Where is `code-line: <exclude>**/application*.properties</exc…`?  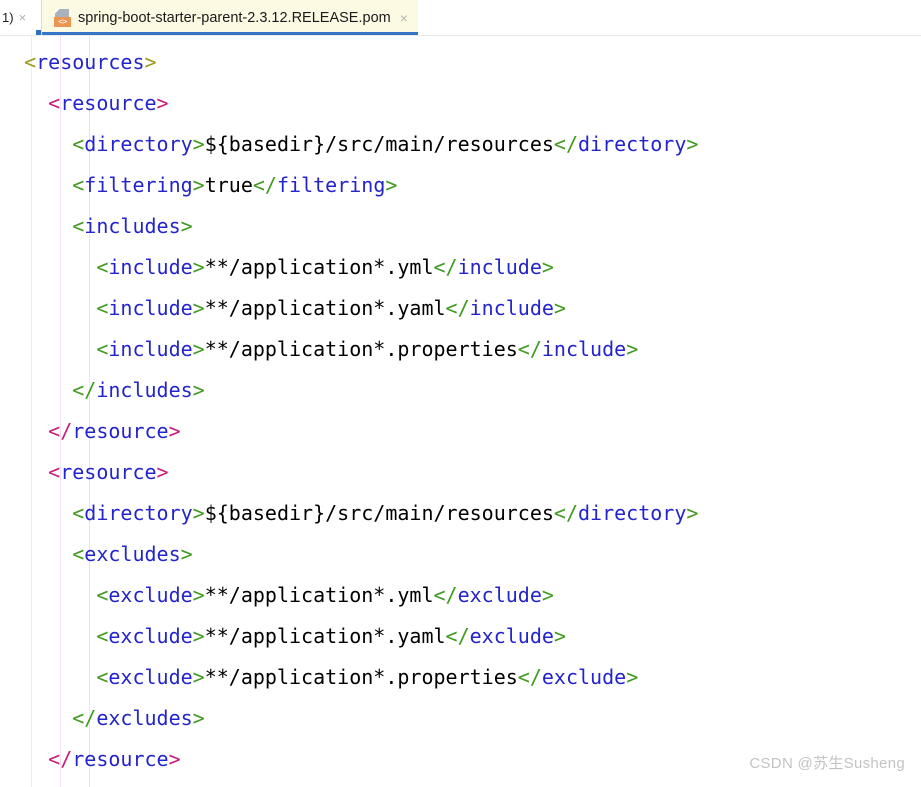 code-line: <exclude>**/application*.properties</exc… is located at coordinates (349, 677).